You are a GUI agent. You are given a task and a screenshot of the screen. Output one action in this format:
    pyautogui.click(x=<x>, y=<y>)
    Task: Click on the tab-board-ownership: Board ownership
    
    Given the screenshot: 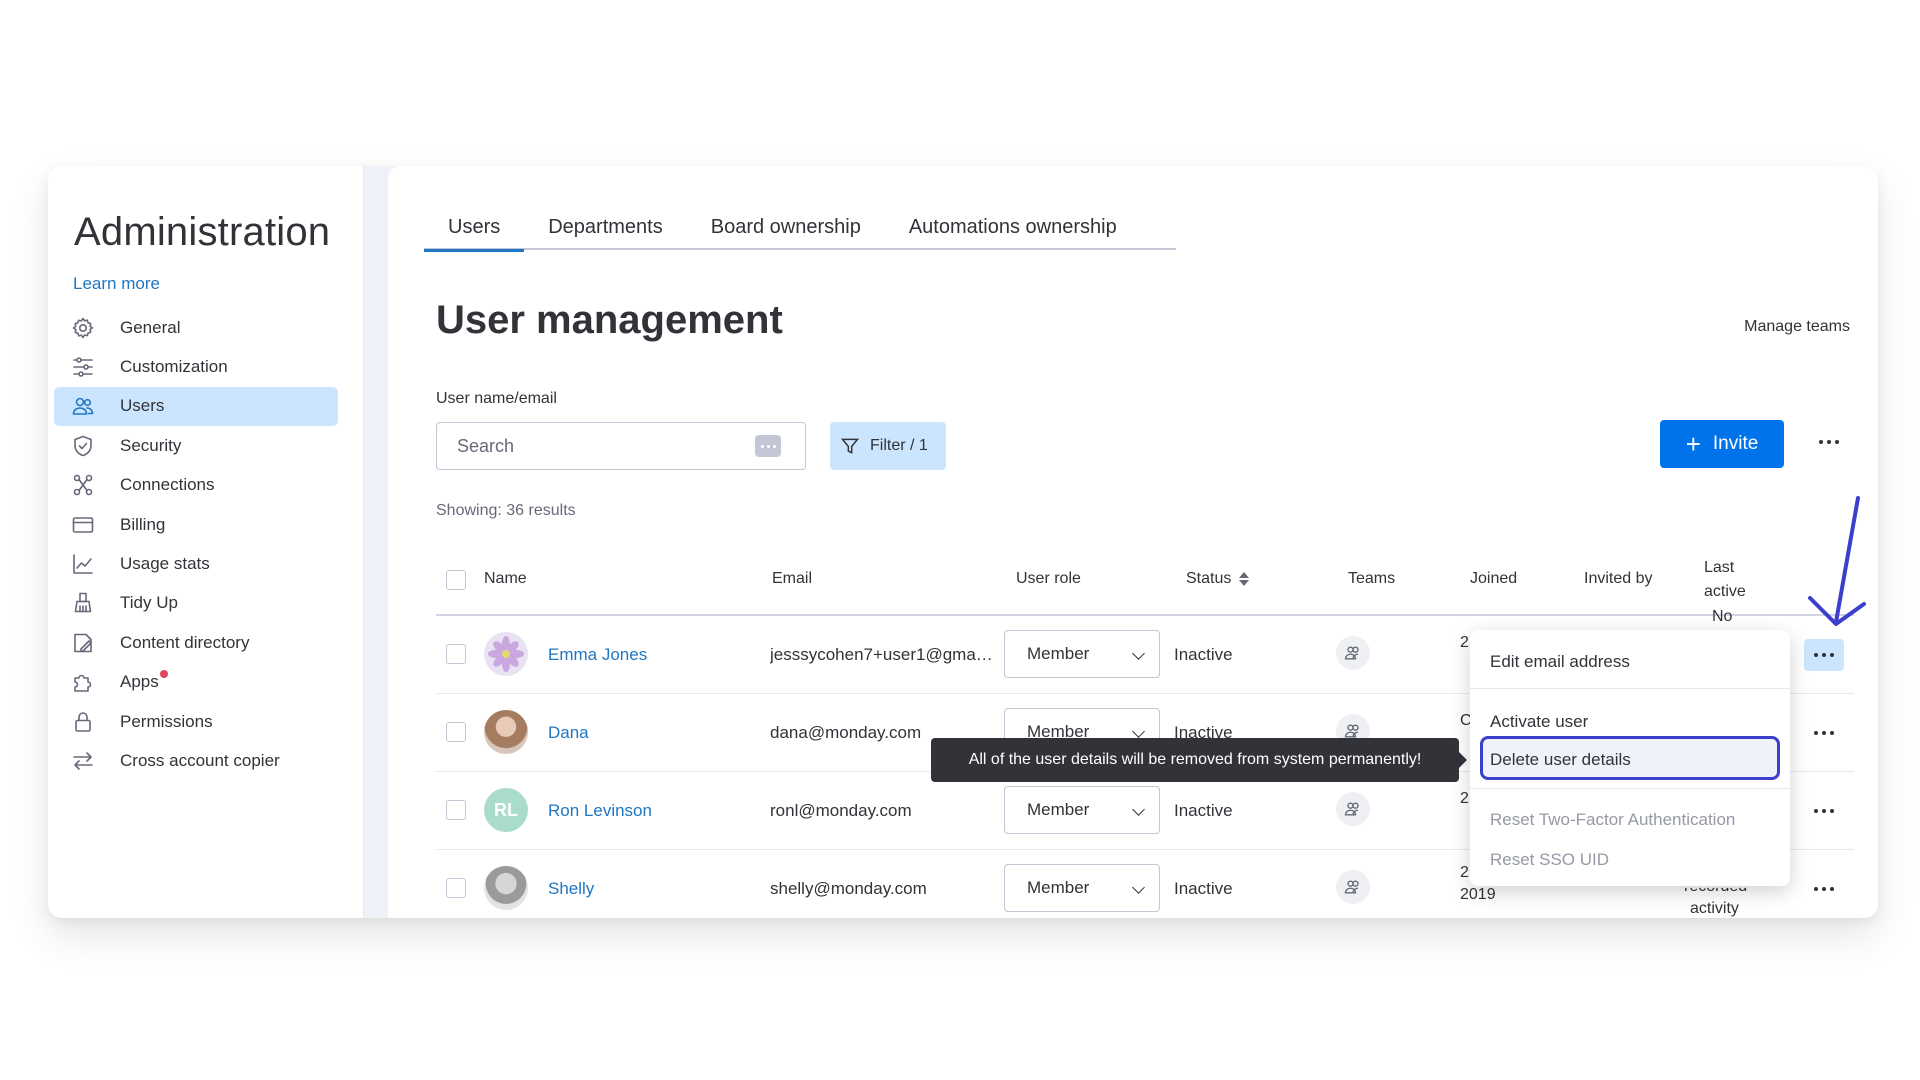 What is the action you would take?
    pyautogui.click(x=786, y=233)
    